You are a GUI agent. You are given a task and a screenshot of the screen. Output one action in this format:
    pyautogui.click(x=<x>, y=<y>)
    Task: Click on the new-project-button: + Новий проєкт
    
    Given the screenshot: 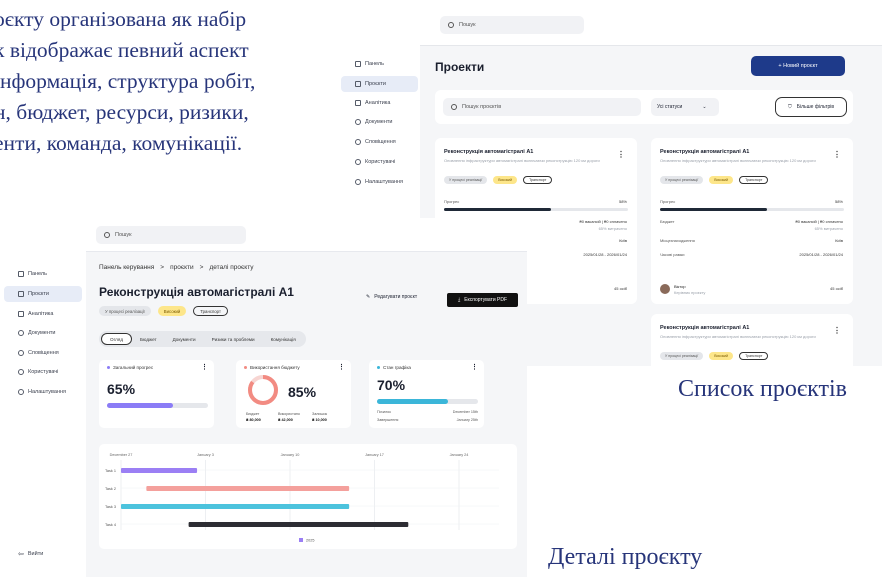 What is the action you would take?
    pyautogui.click(x=798, y=66)
    